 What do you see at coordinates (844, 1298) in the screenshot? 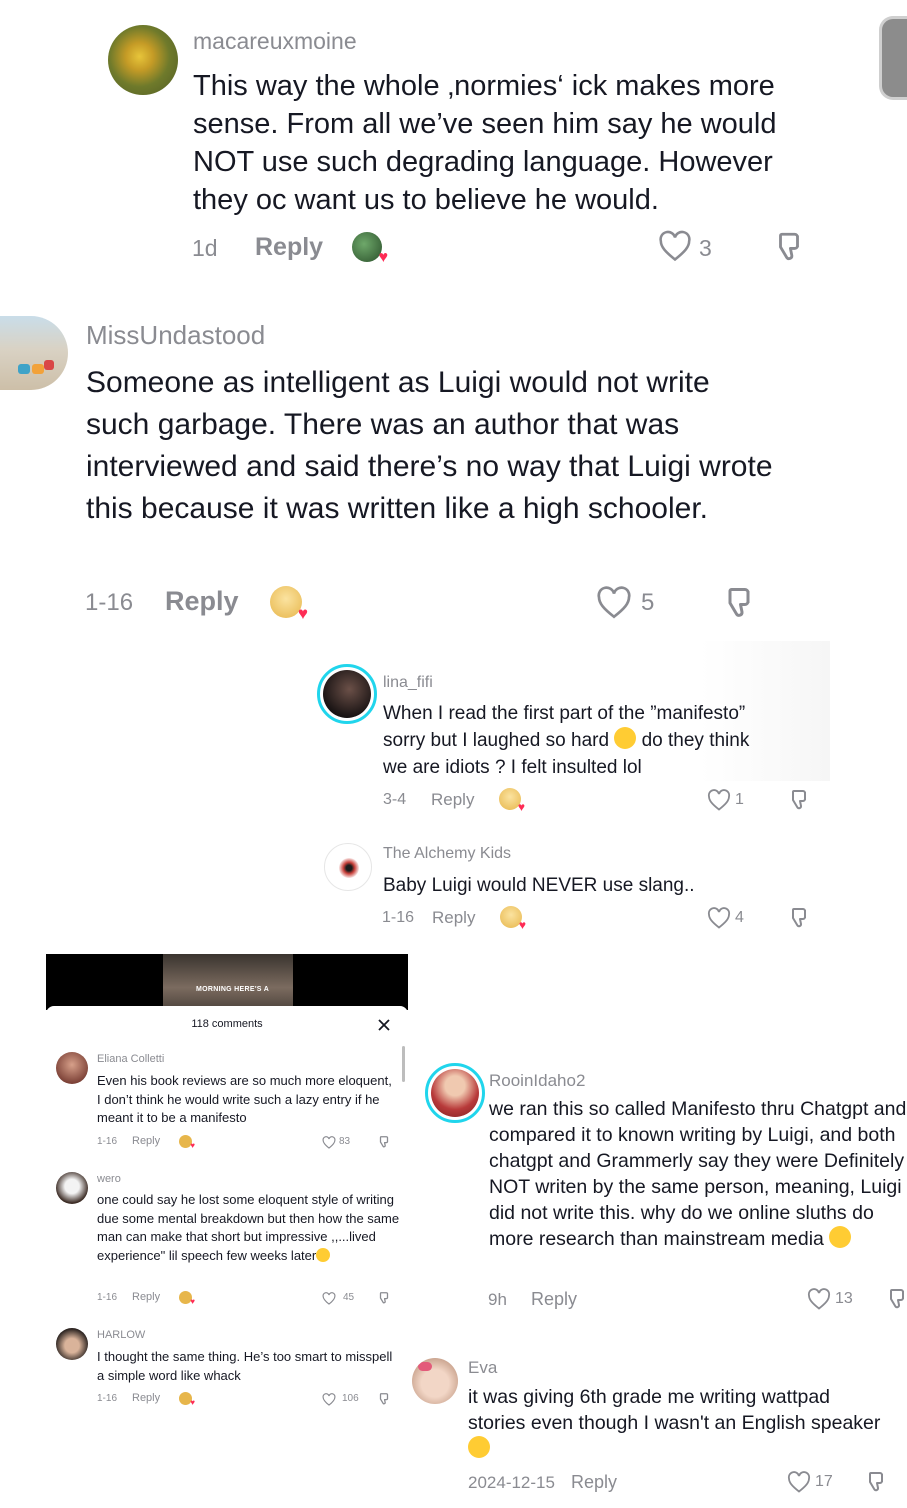
I see `like-count: 13` at bounding box center [844, 1298].